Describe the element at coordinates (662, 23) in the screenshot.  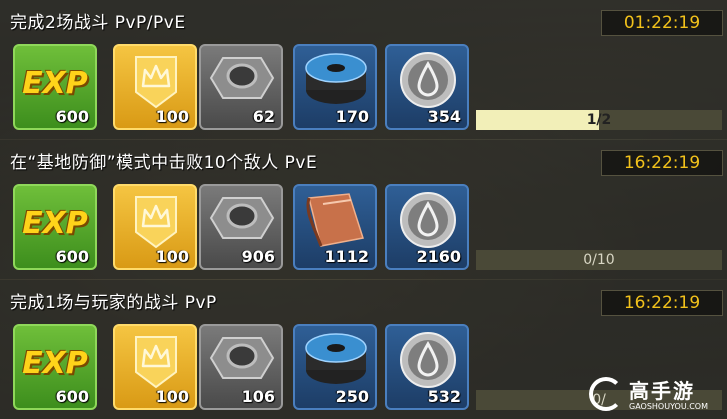
I see `quest-timer: 01:22:19` at that location.